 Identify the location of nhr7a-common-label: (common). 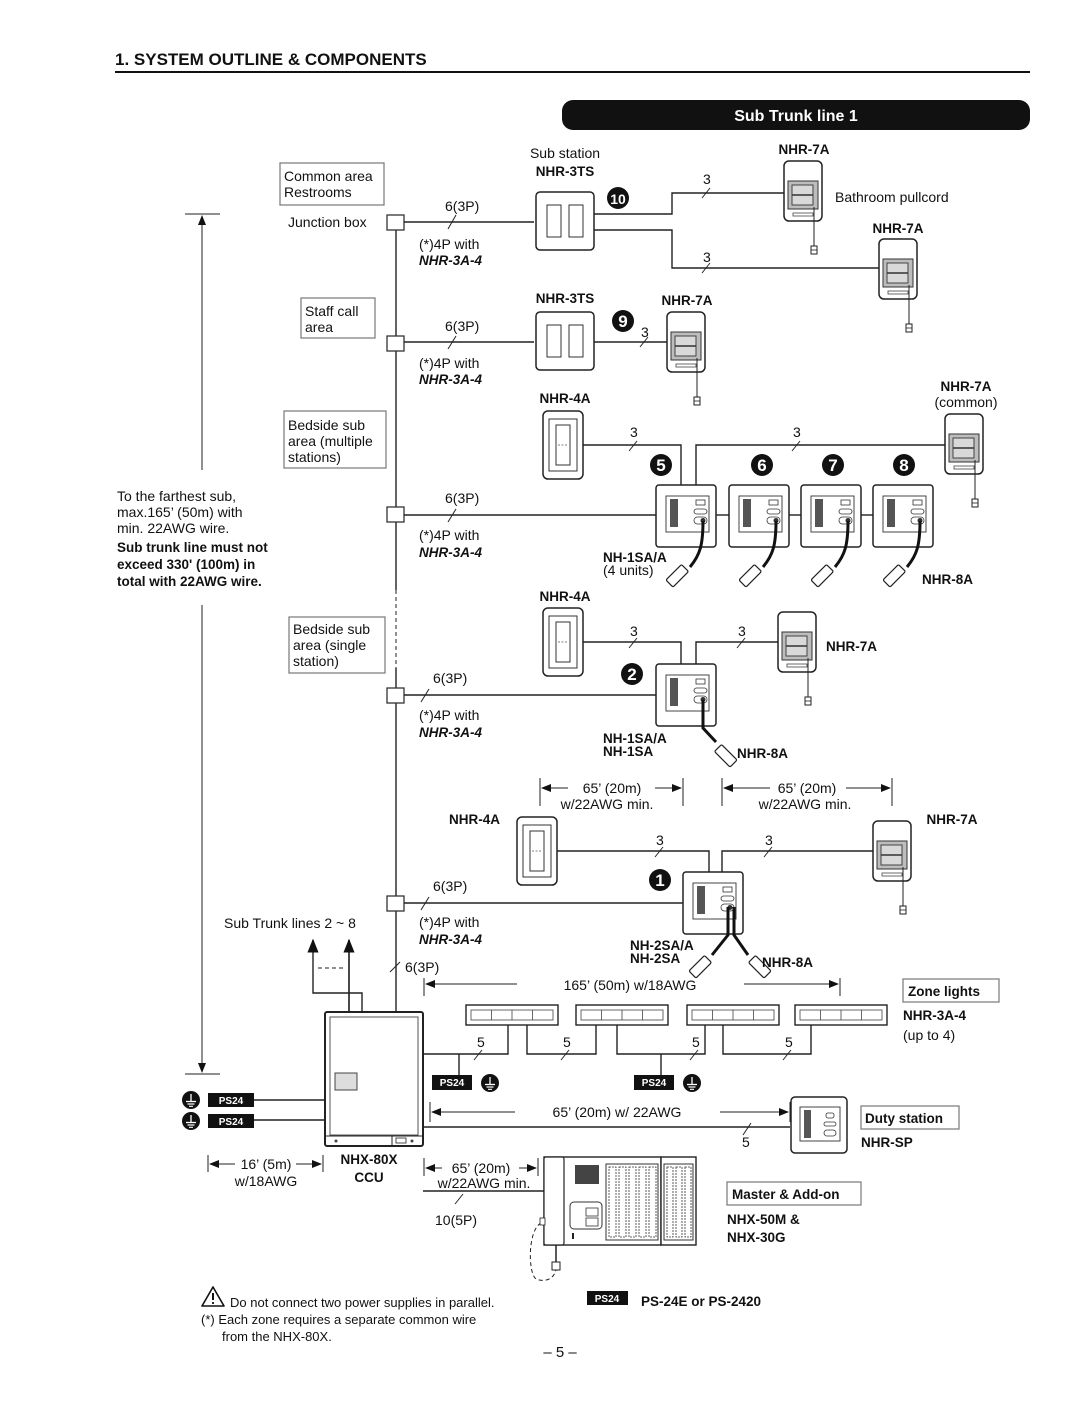
(965, 402).